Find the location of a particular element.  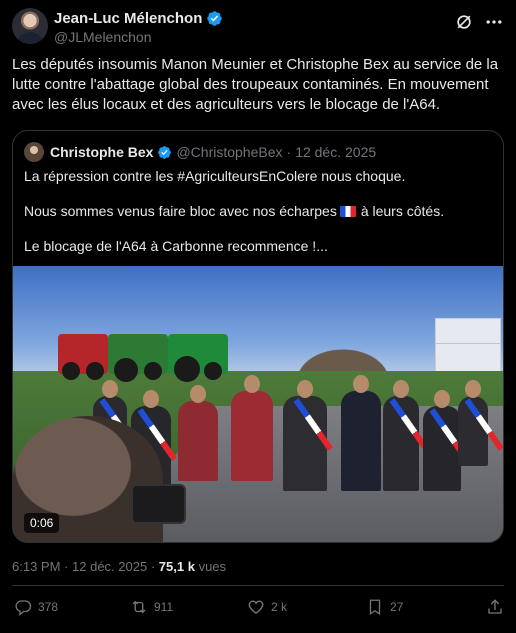

action-bar: 378 911 2 k 27 is located at coordinates (258, 611).